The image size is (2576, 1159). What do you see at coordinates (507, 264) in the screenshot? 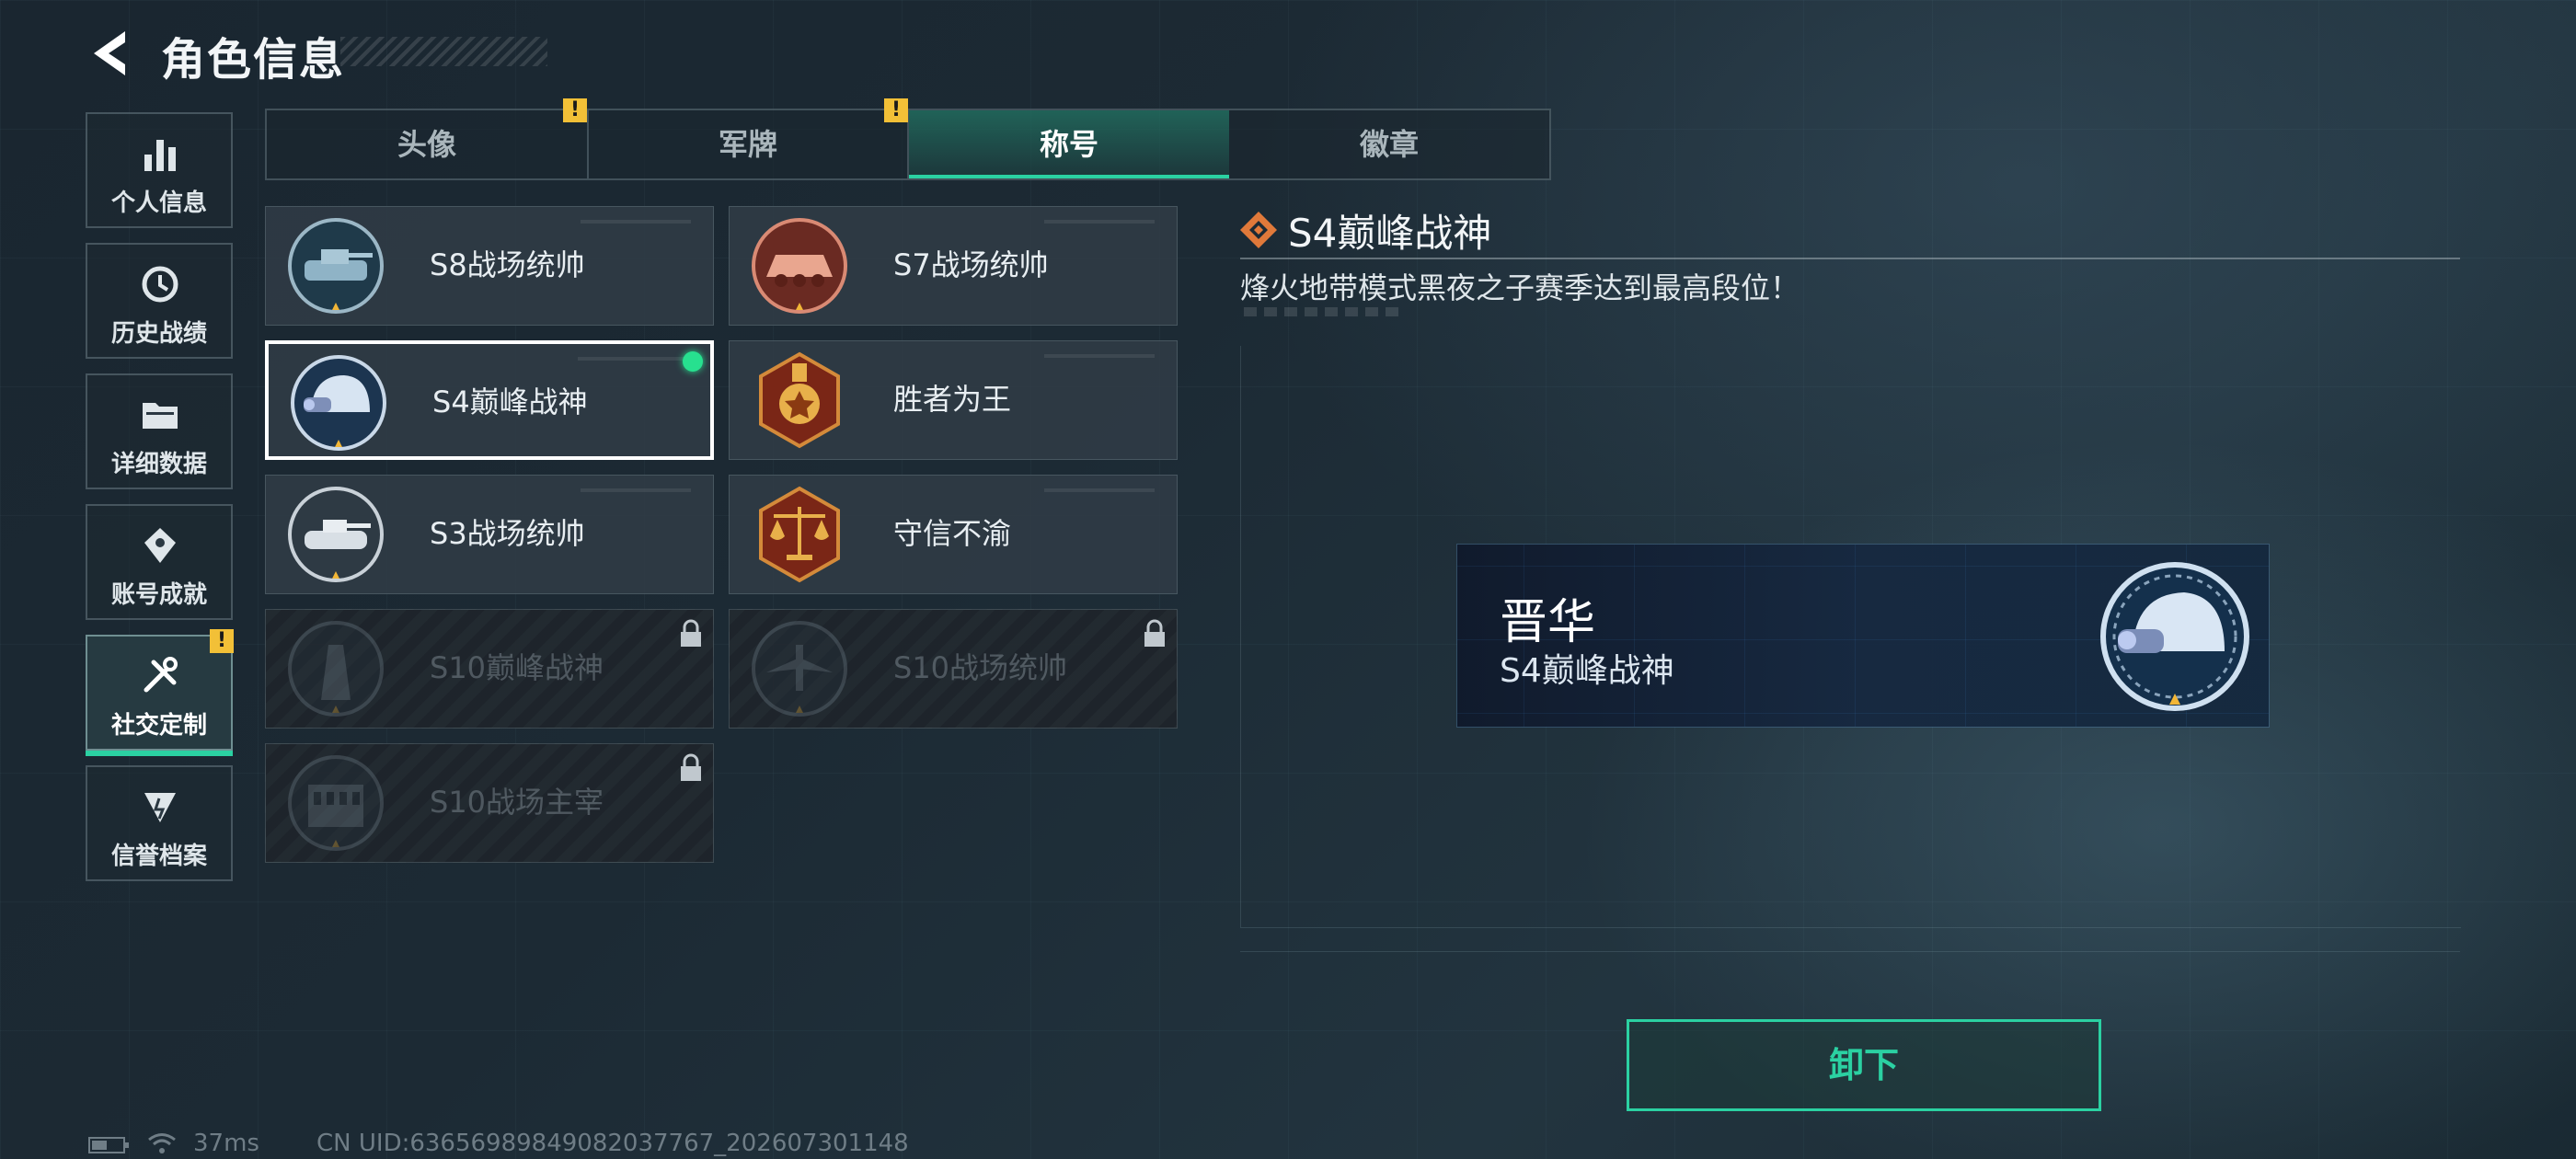
I see `title-name: S8战场统帅` at bounding box center [507, 264].